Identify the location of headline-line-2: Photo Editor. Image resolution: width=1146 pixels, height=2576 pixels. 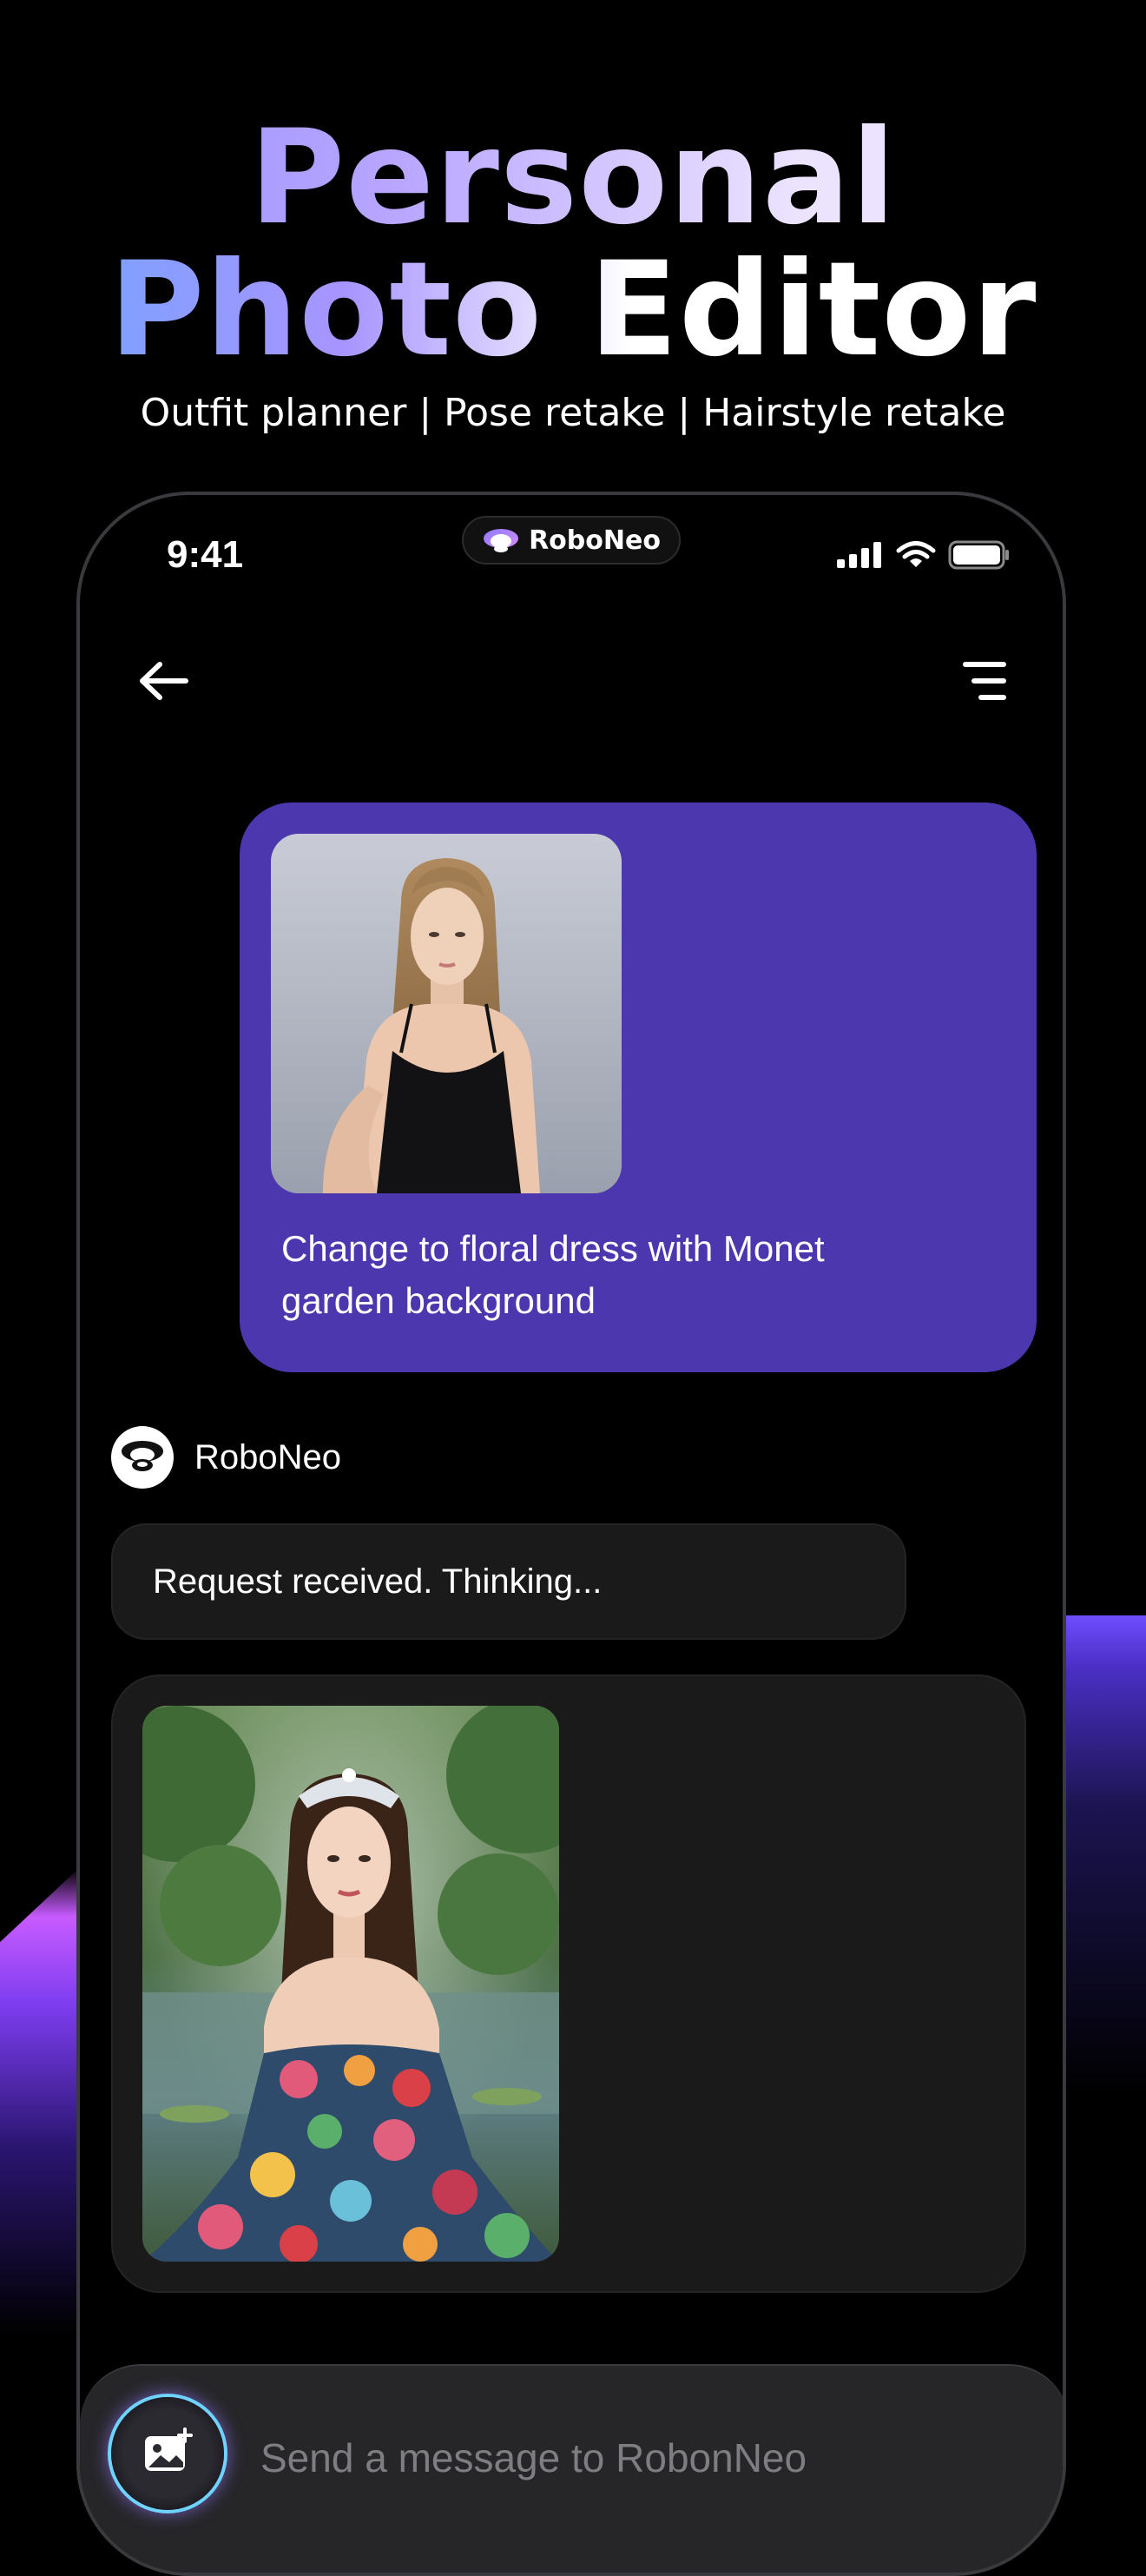
(573, 310).